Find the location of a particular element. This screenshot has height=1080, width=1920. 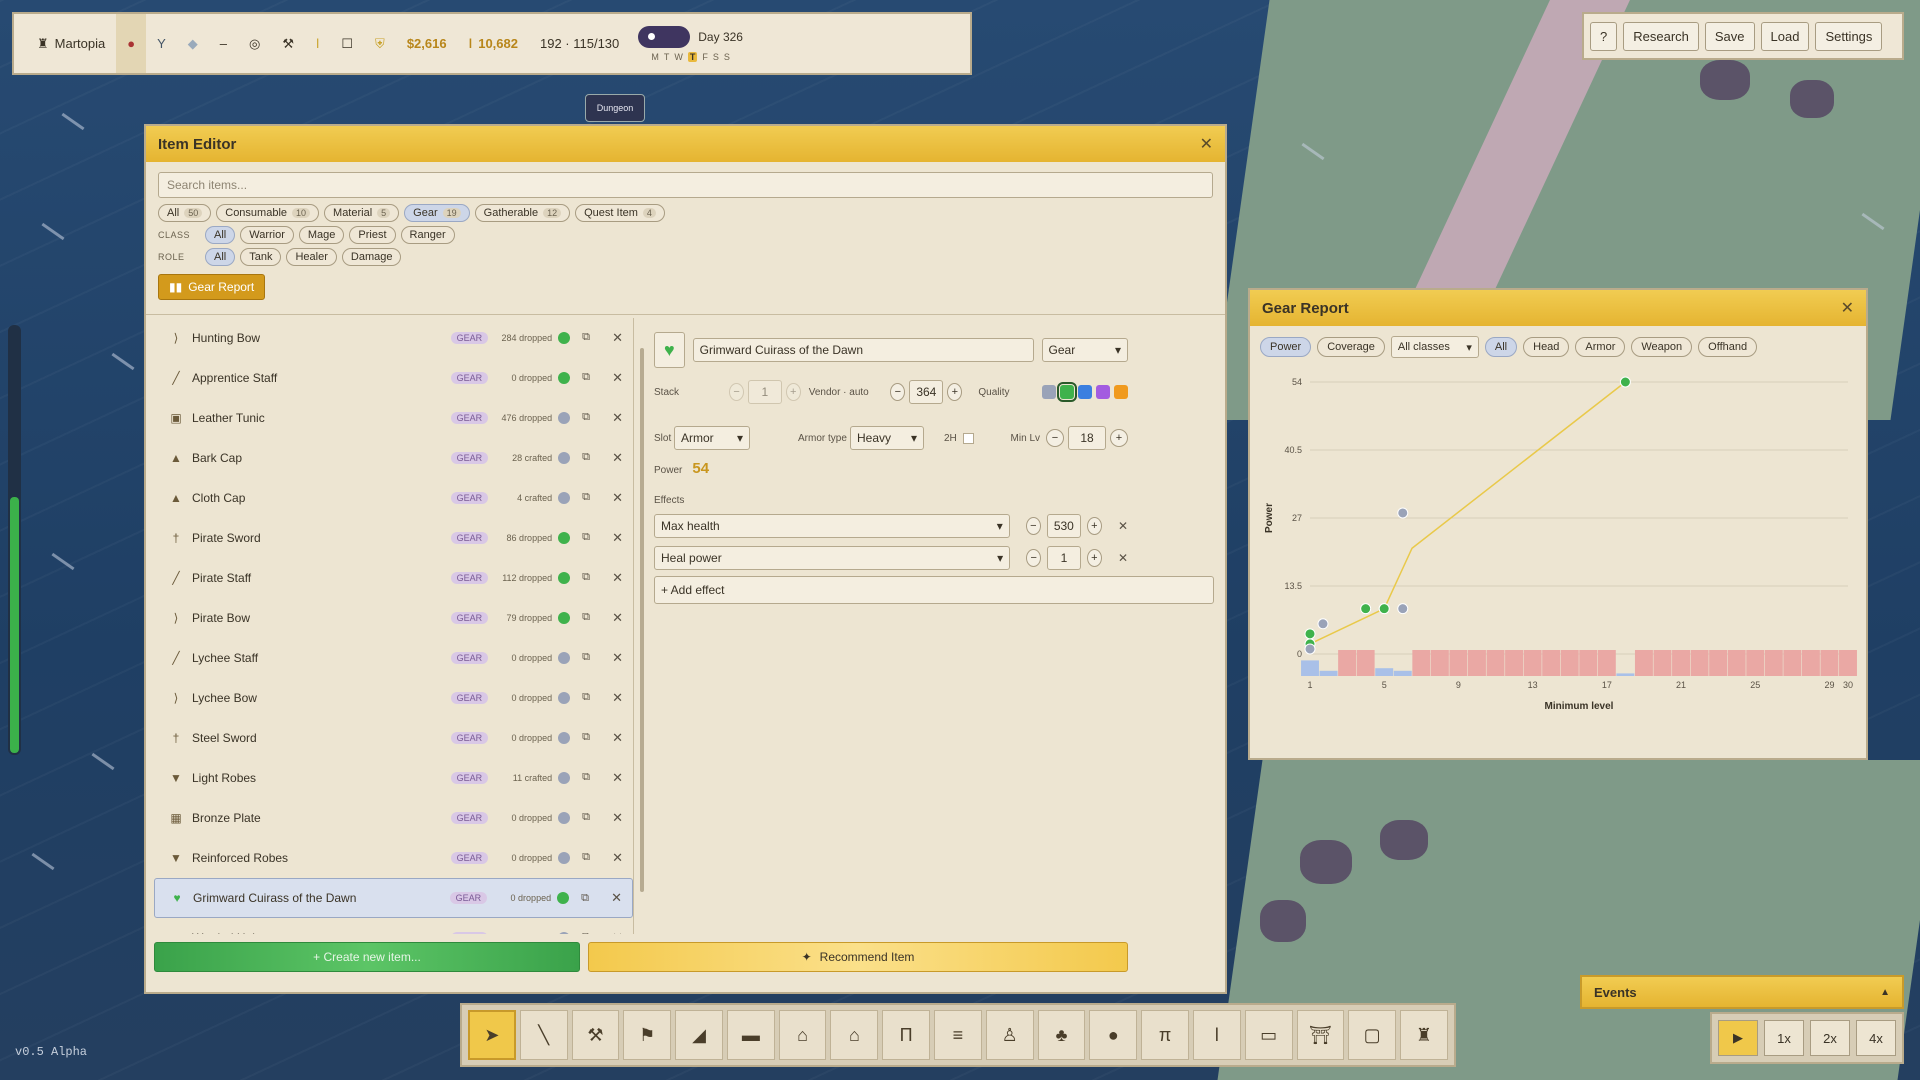

slot-select: Armor ▾ is located at coordinates (712, 438).